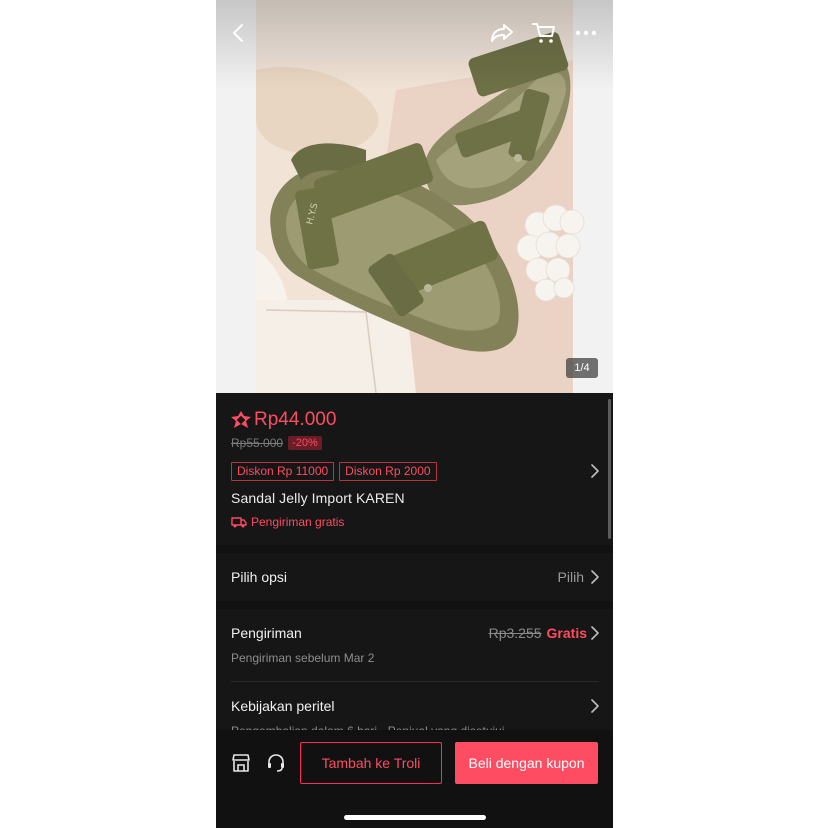  I want to click on policy-more, so click(595, 706).